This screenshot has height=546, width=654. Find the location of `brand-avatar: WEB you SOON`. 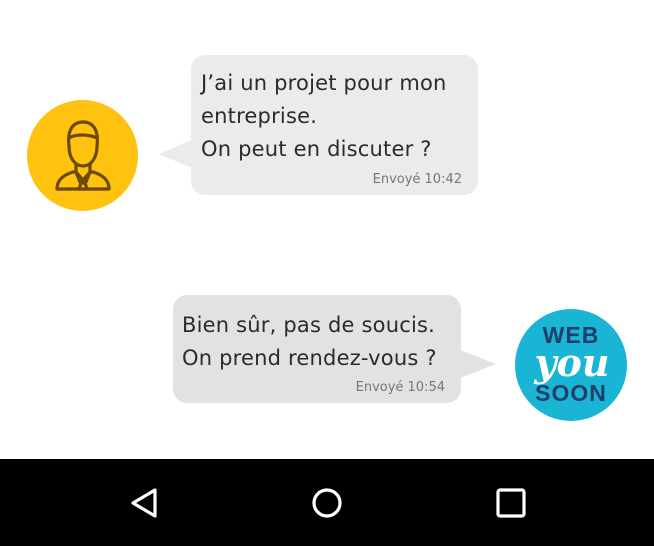

brand-avatar: WEB you SOON is located at coordinates (571, 365).